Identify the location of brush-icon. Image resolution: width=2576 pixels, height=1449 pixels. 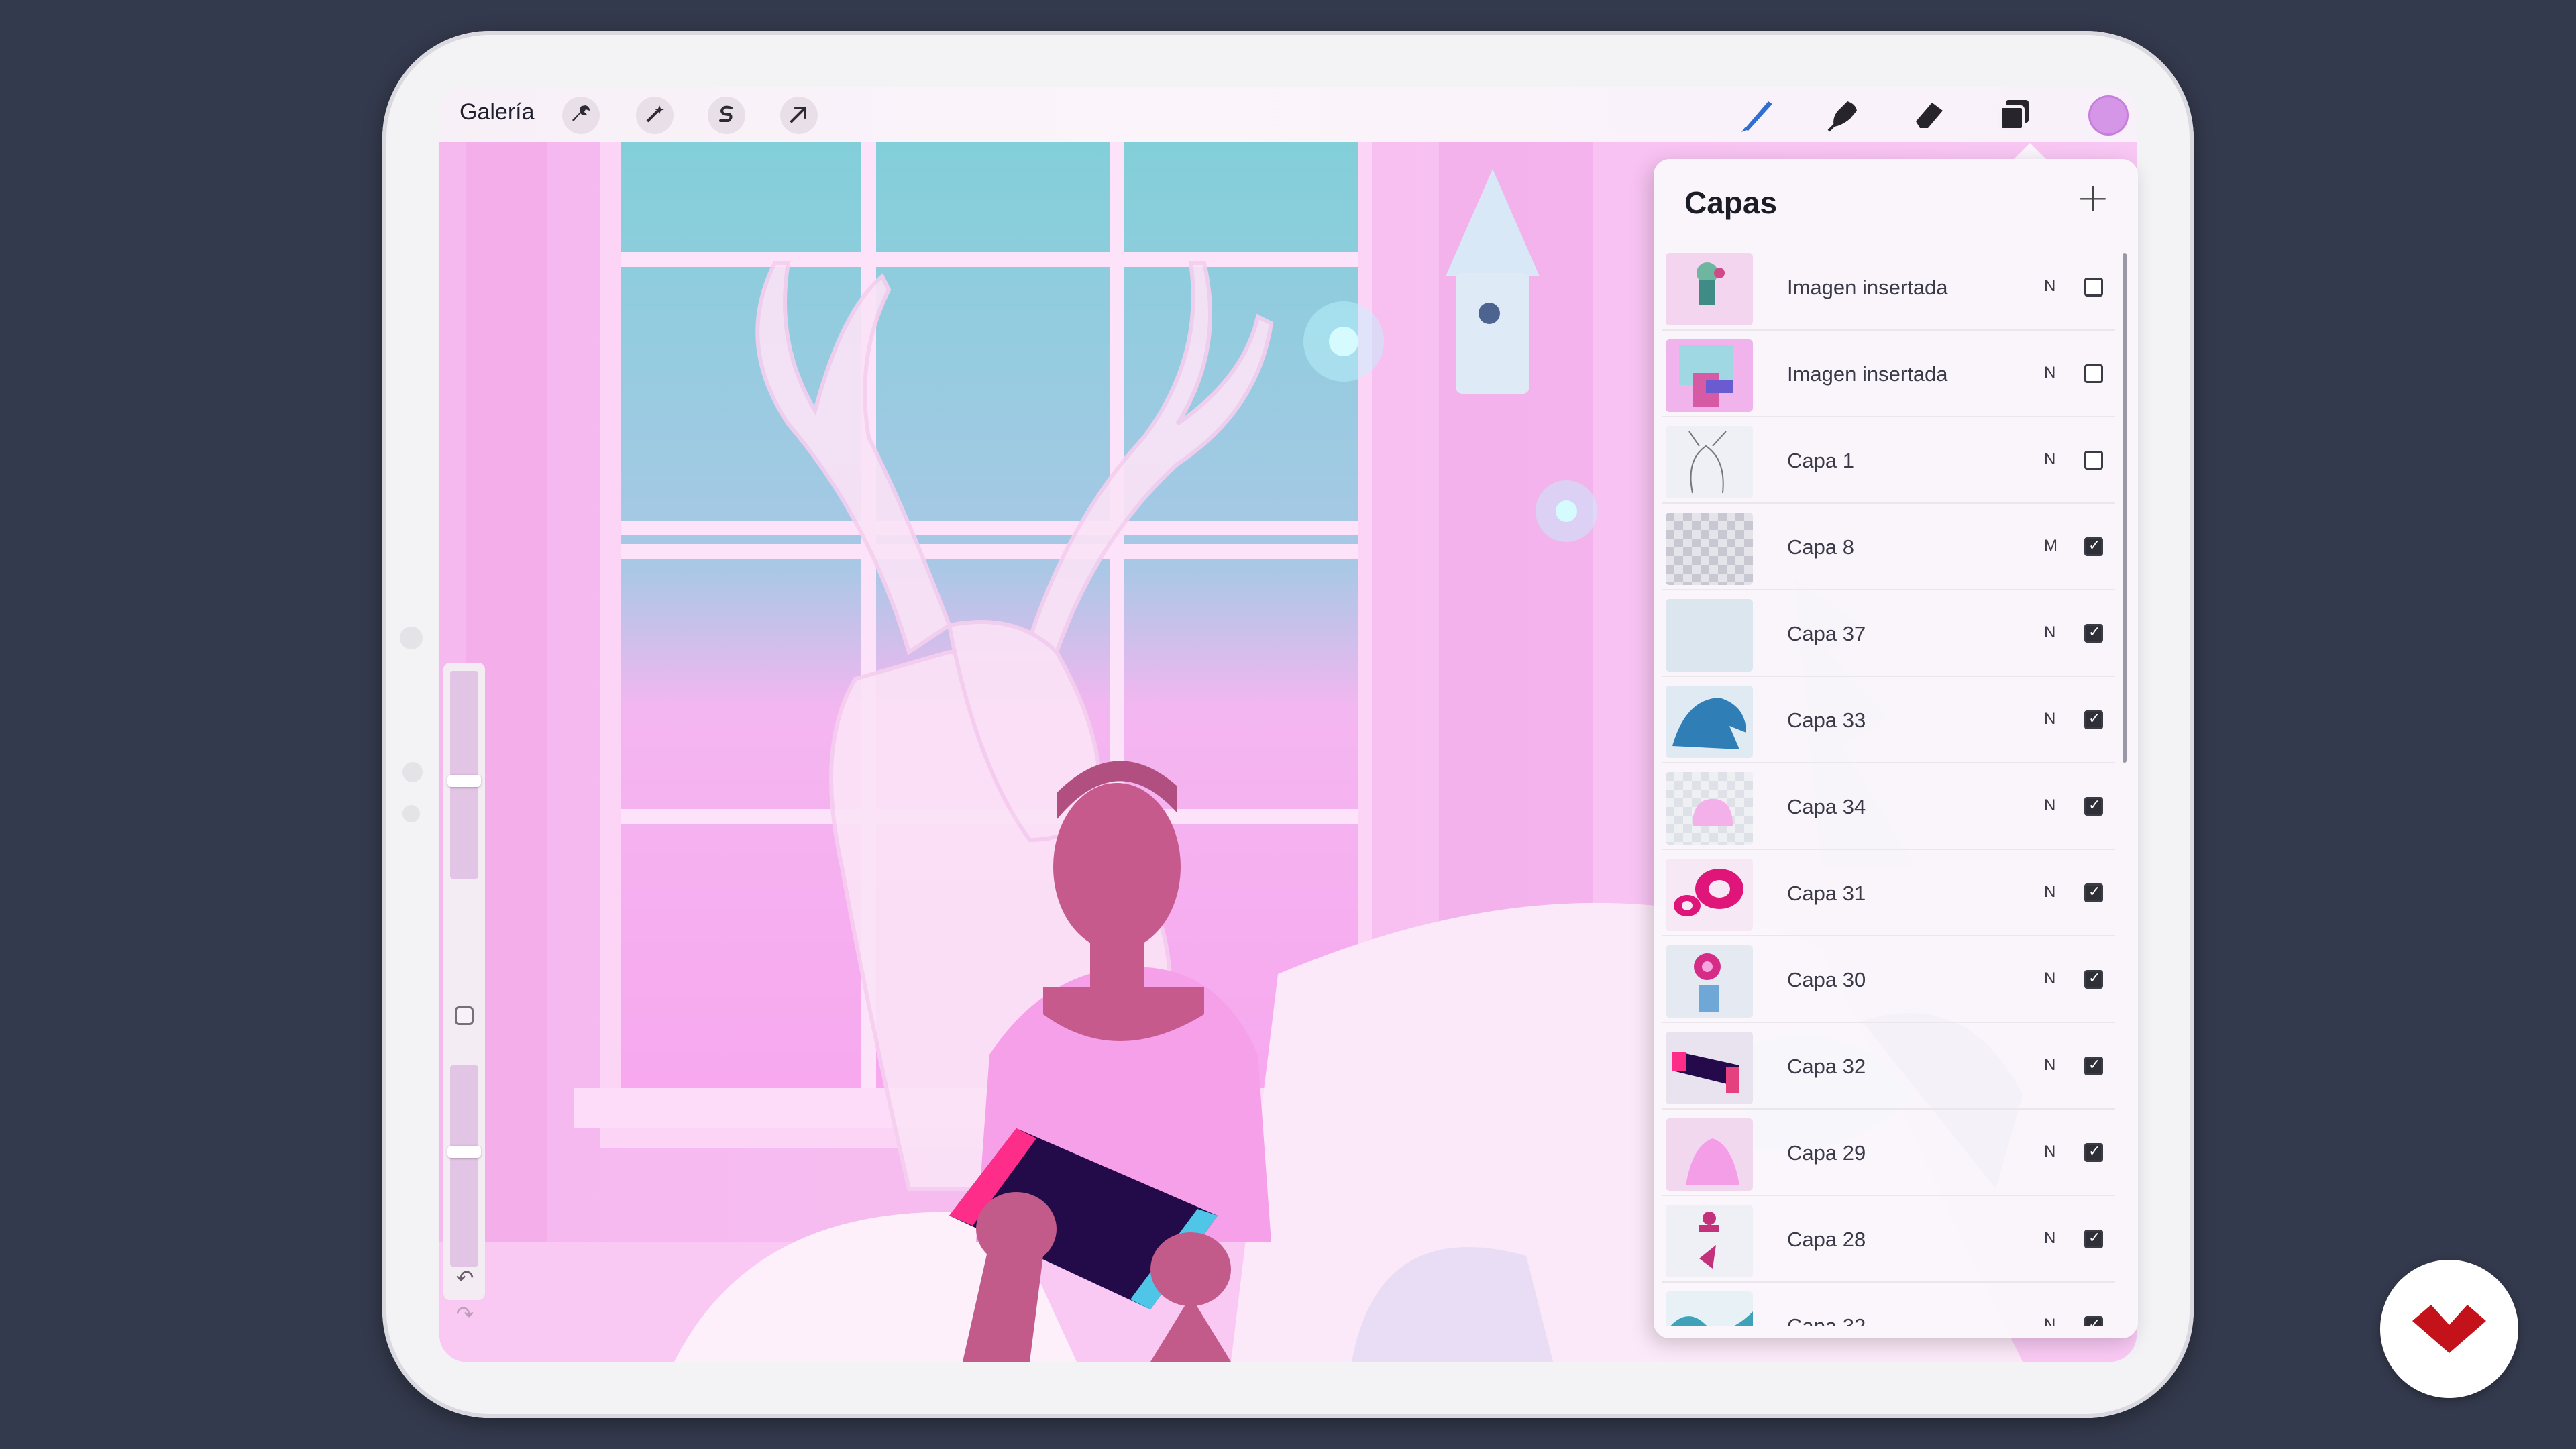
(1757, 116).